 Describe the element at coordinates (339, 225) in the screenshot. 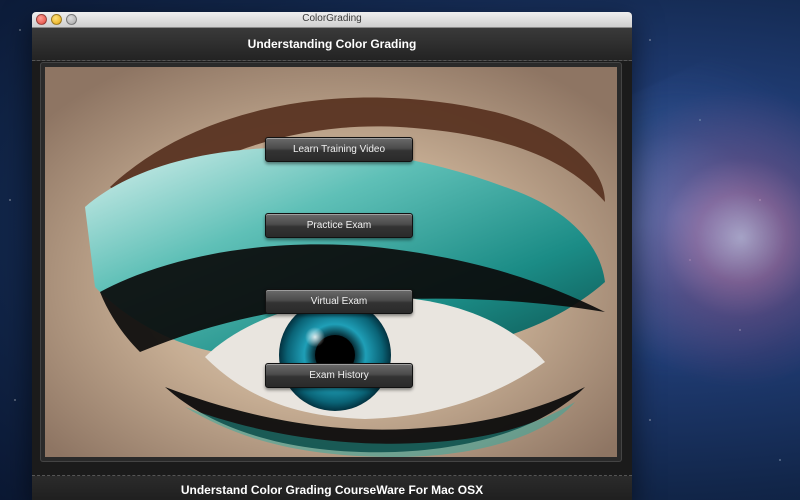

I see `practice-exam-button: Practice Exam` at that location.